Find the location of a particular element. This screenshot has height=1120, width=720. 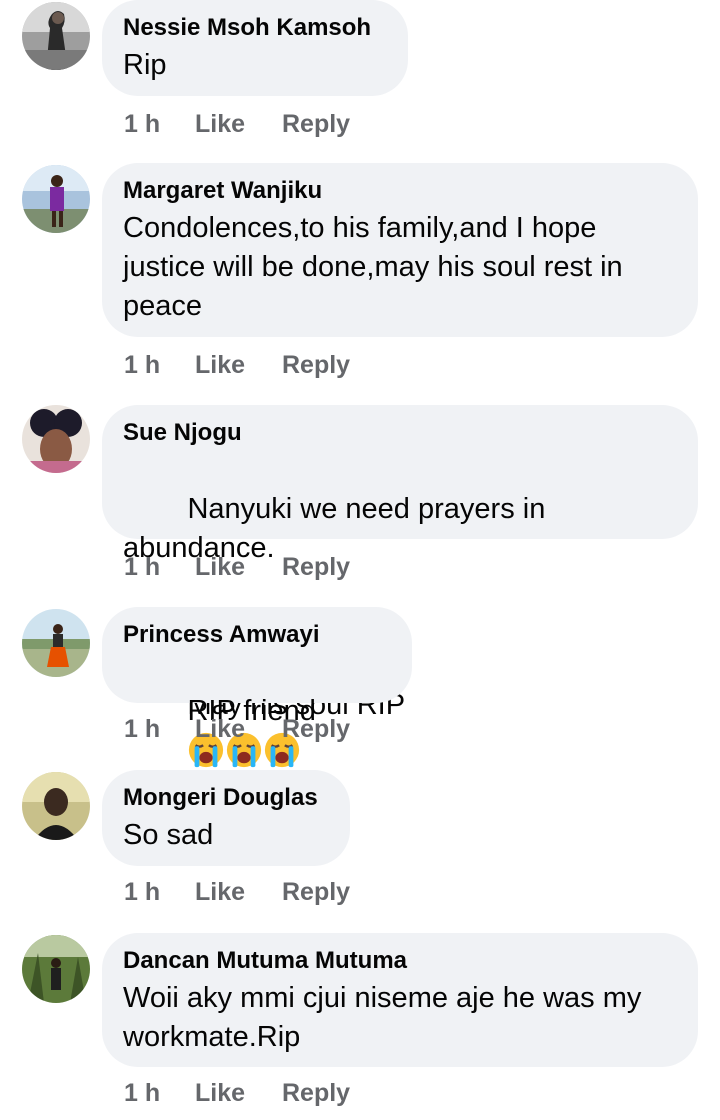

comment-author: Margaret Wanjiku is located at coordinates (399, 191).